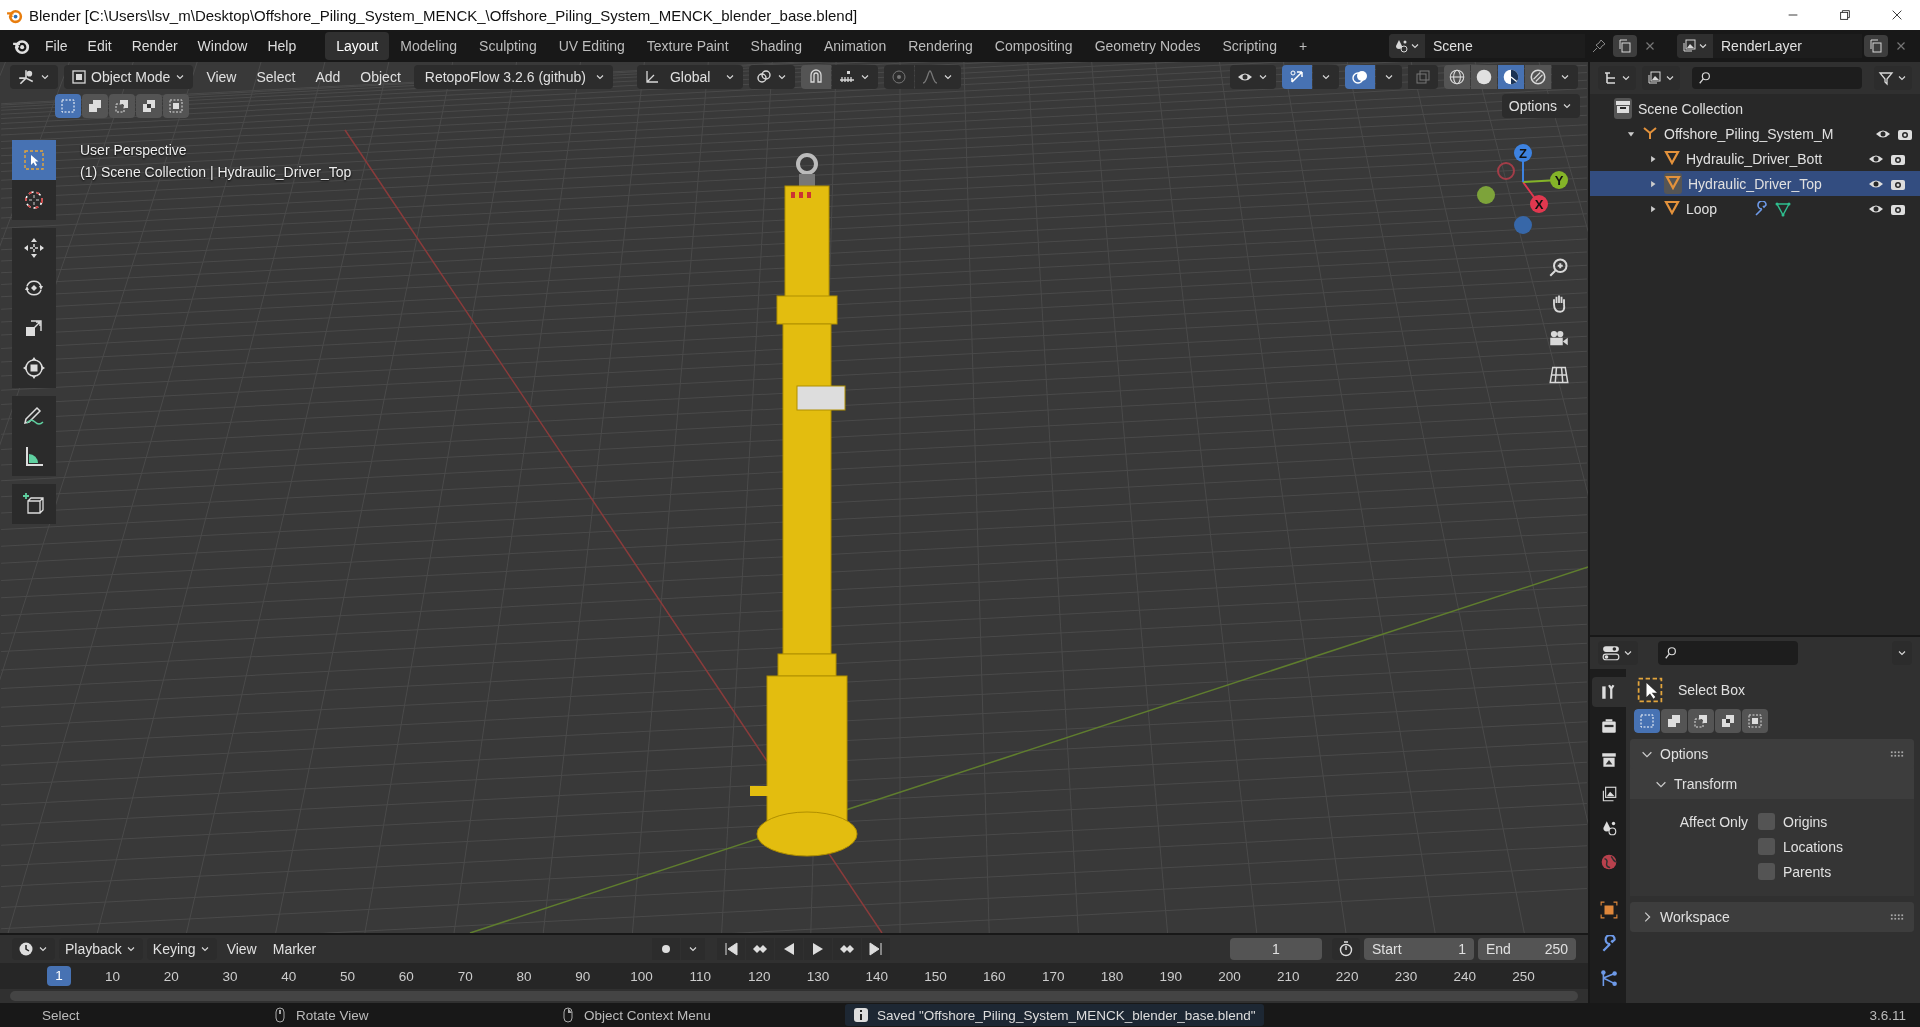 The image size is (1920, 1027). I want to click on active-object-info: (1) Scene Collection | Hydraulic_Driver_Top, so click(216, 172).